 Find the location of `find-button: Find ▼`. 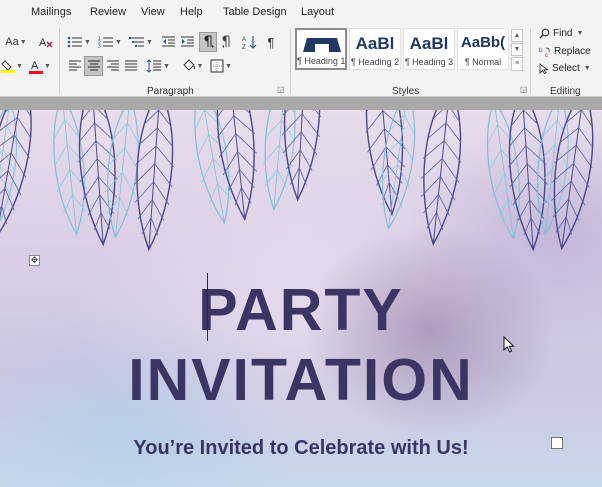

find-button: Find ▼ is located at coordinates (561, 33).